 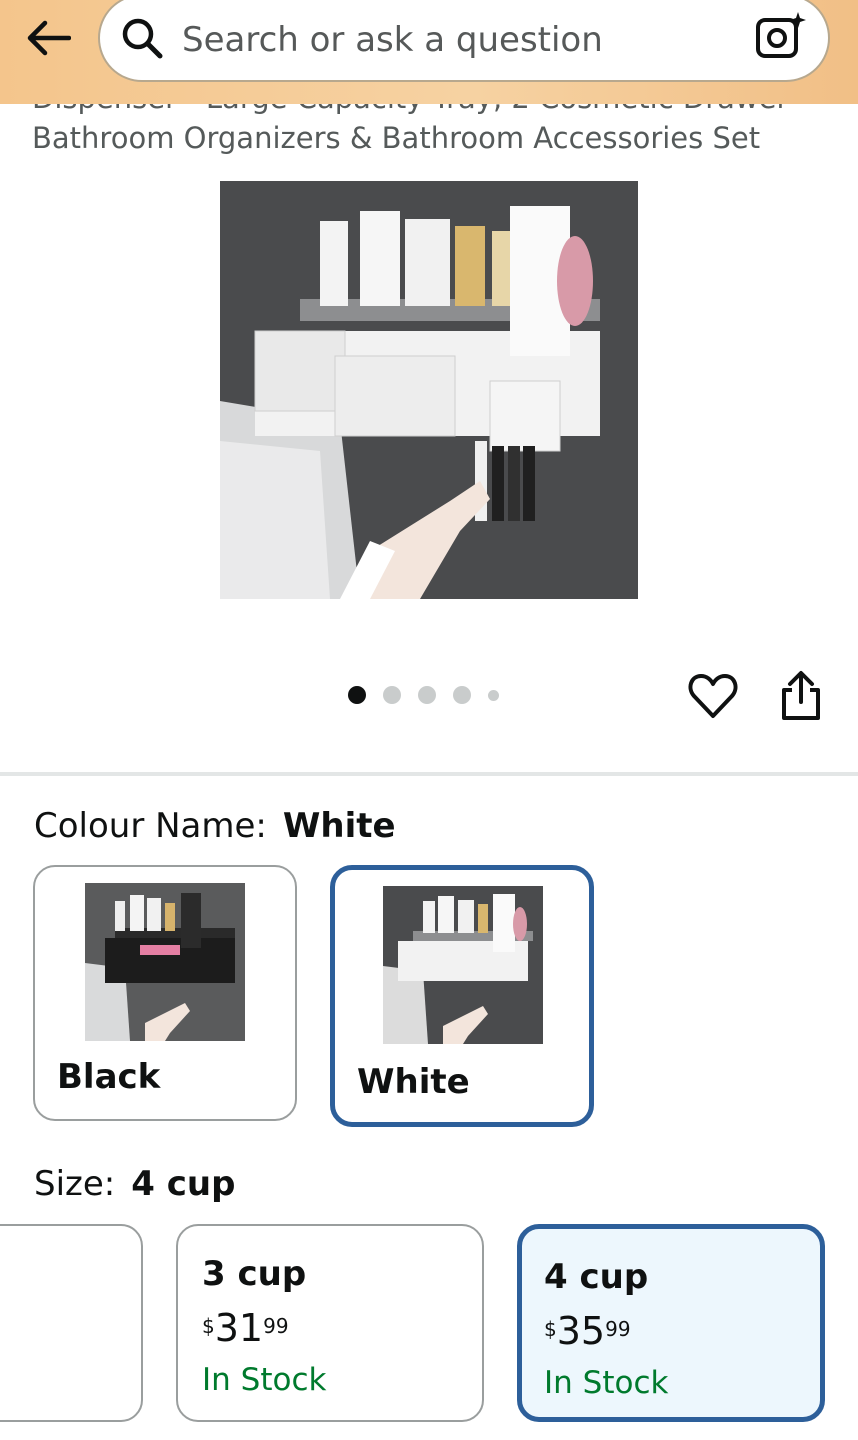 I want to click on share-icon, so click(x=801, y=696).